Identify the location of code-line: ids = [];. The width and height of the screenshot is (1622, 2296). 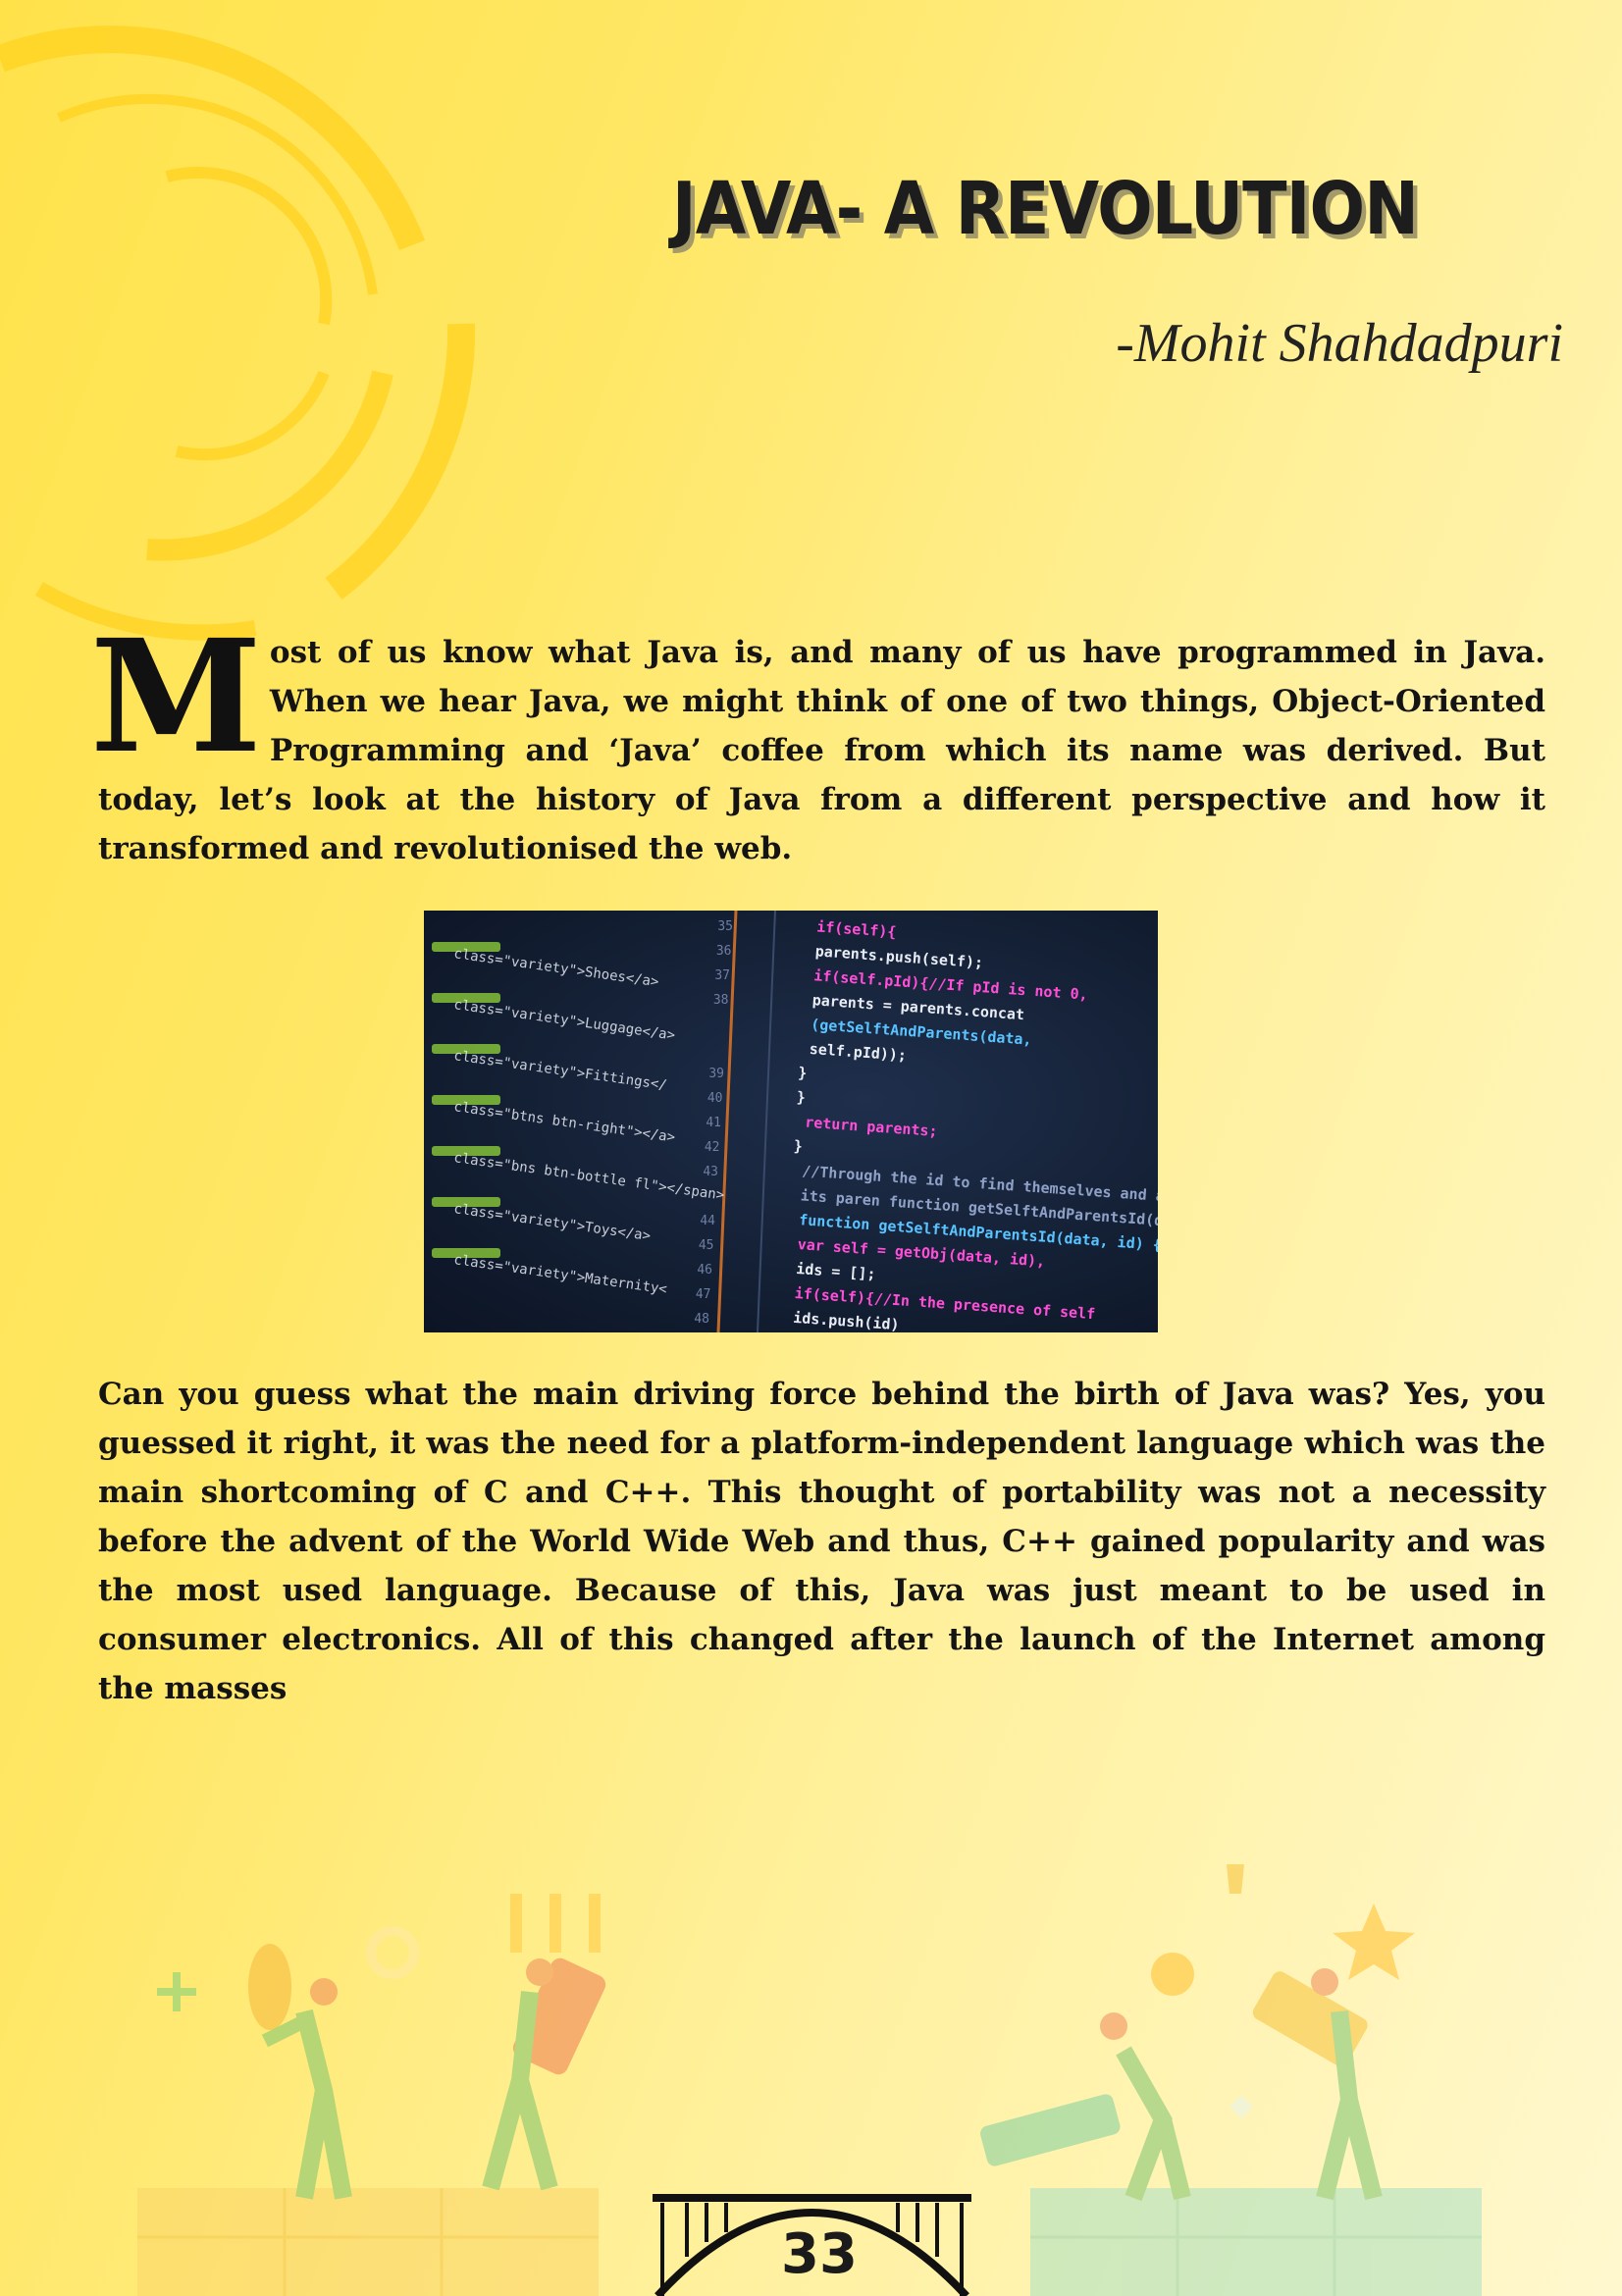
(836, 1271).